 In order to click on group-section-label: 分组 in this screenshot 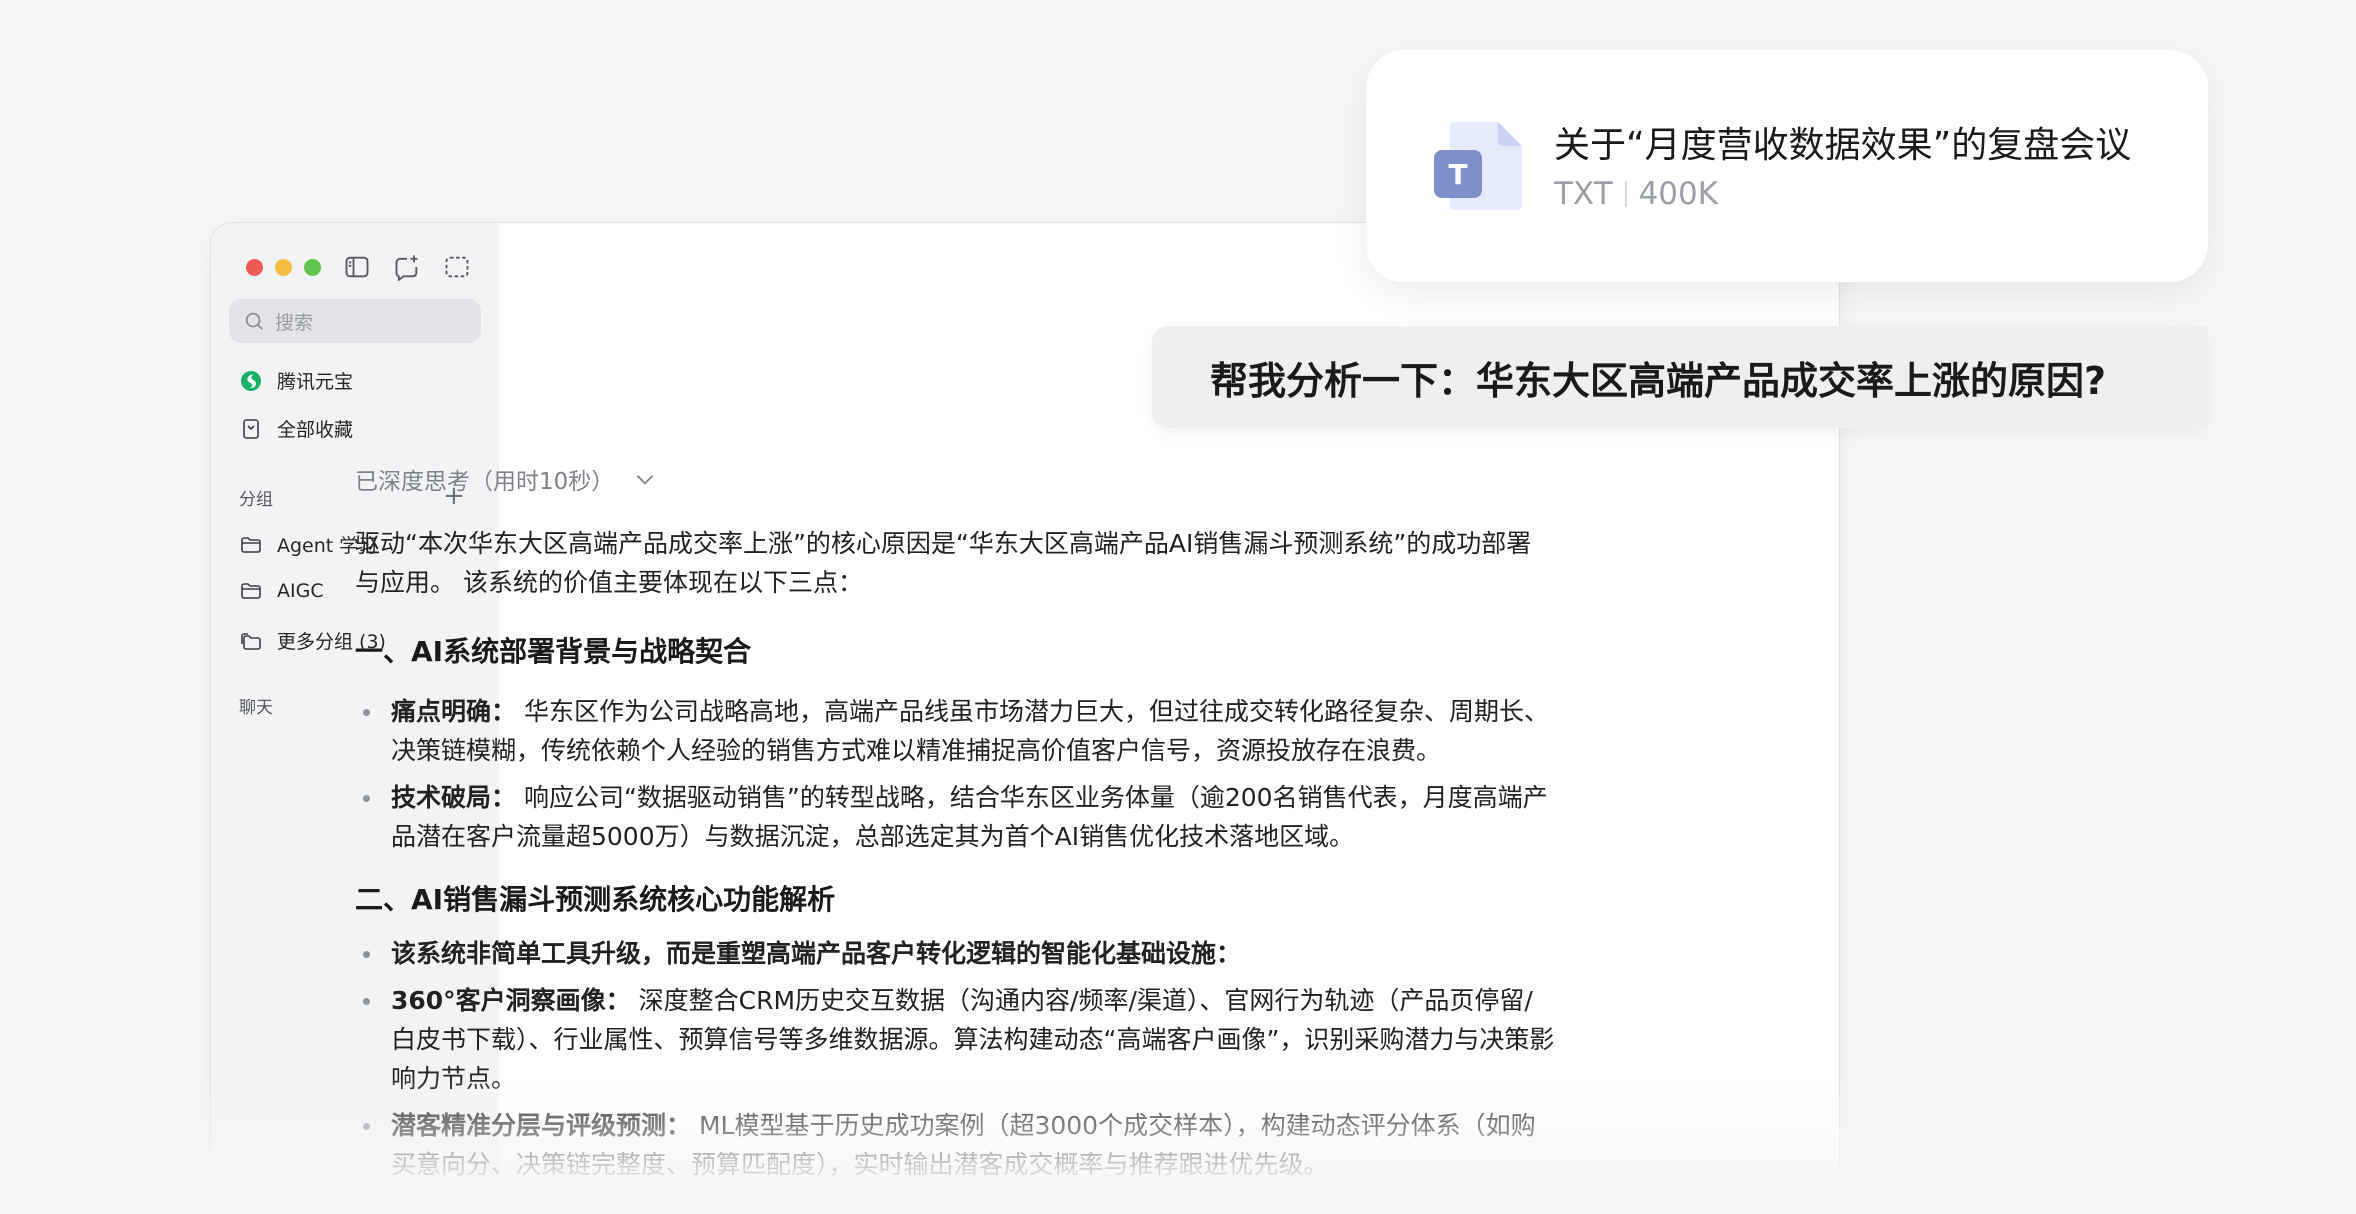, I will do `click(256, 500)`.